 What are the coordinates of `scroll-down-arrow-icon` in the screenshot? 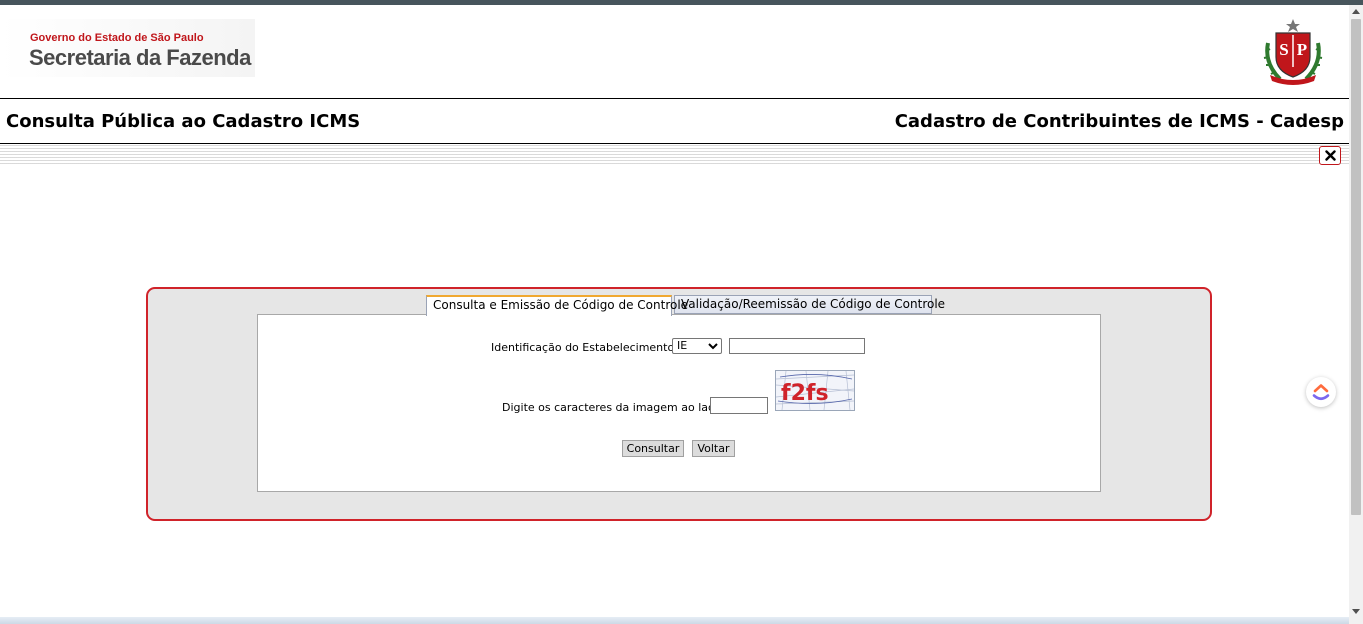 It's located at (1356, 611).